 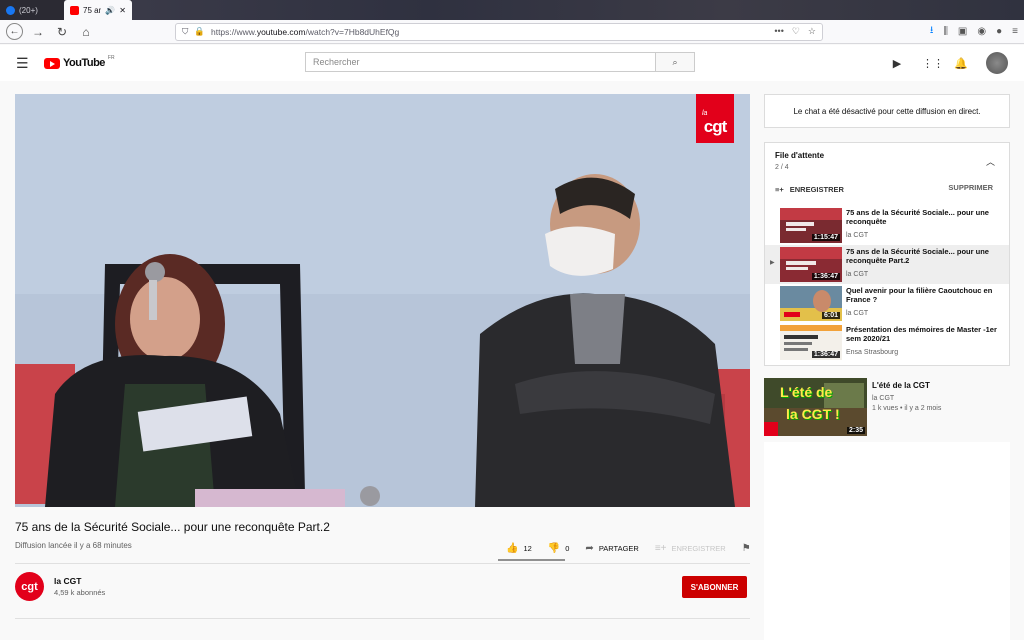 I want to click on dislike-button: 👎 0, so click(x=559, y=548).